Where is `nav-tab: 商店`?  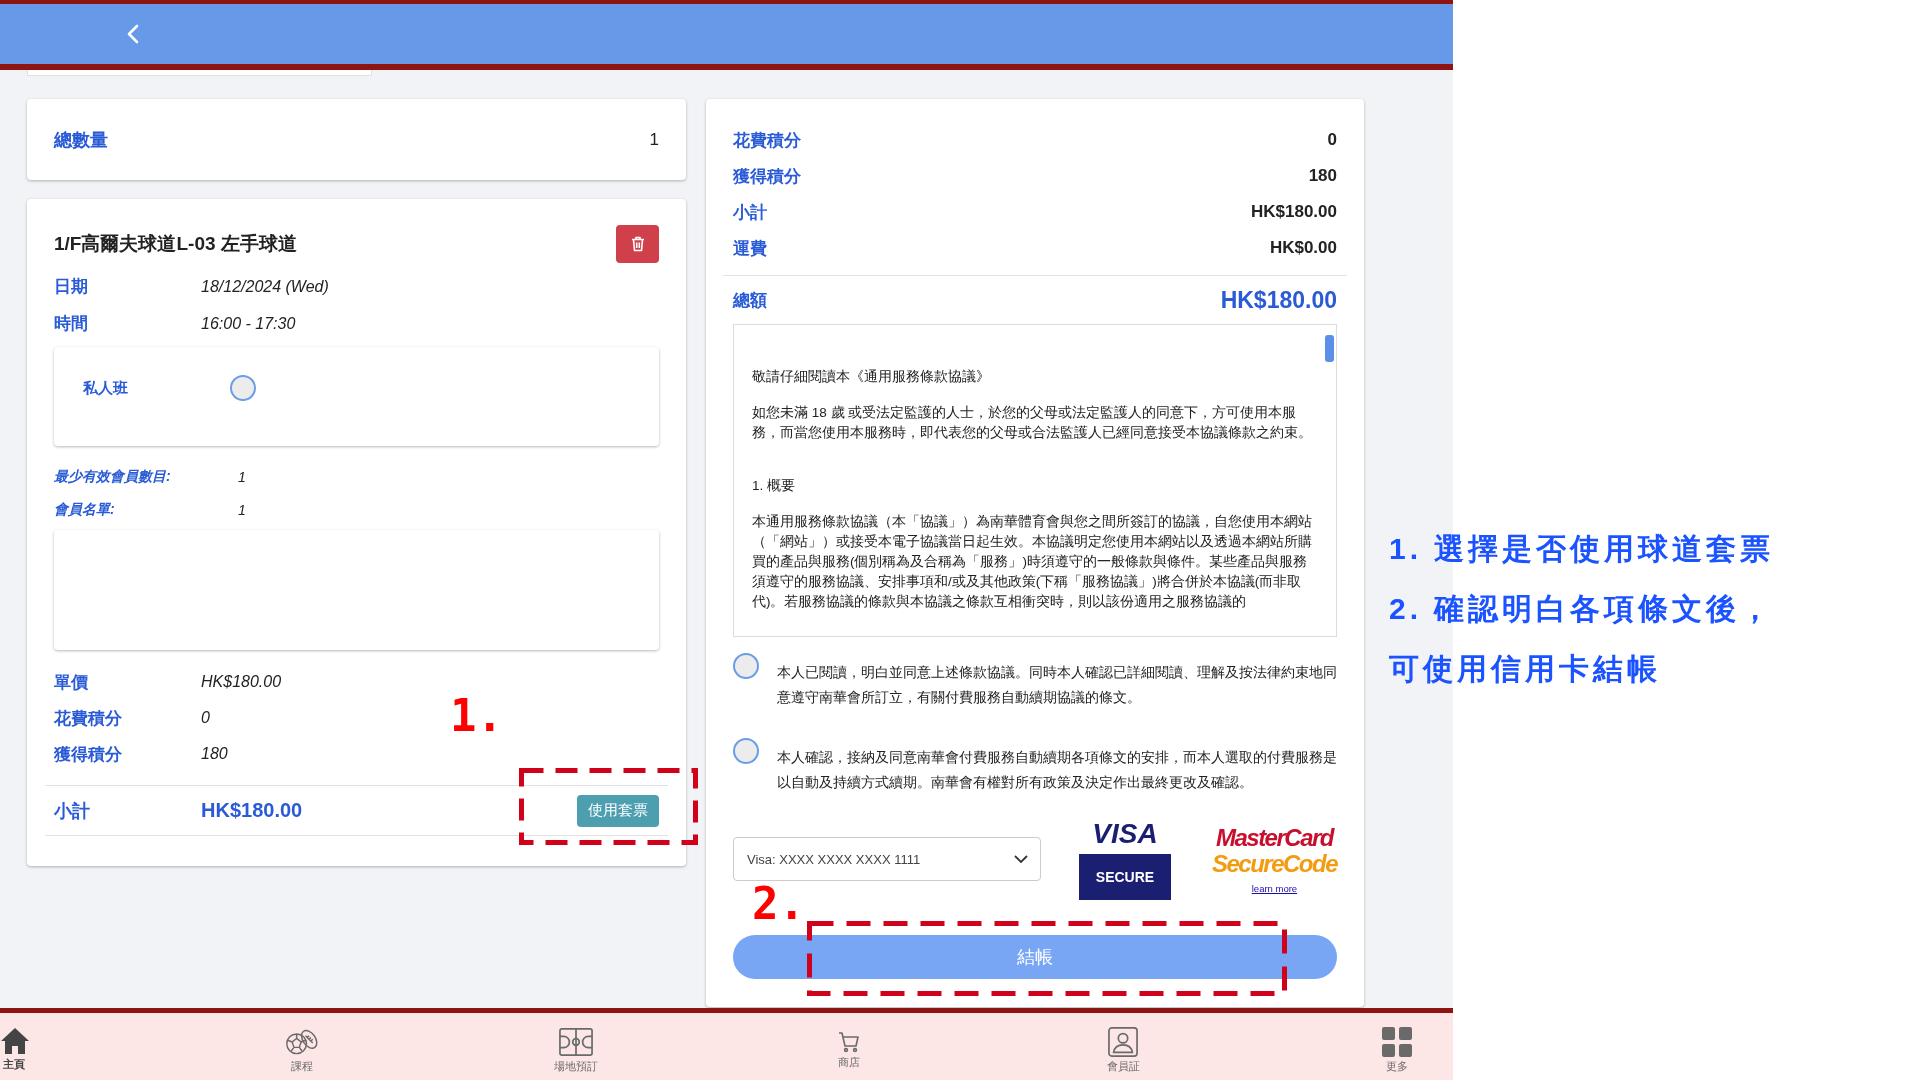 nav-tab: 商店 is located at coordinates (849, 1046).